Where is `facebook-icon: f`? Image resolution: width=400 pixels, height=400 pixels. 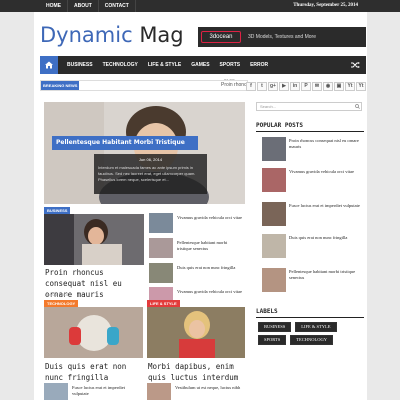
facebook-icon: f is located at coordinates (251, 86).